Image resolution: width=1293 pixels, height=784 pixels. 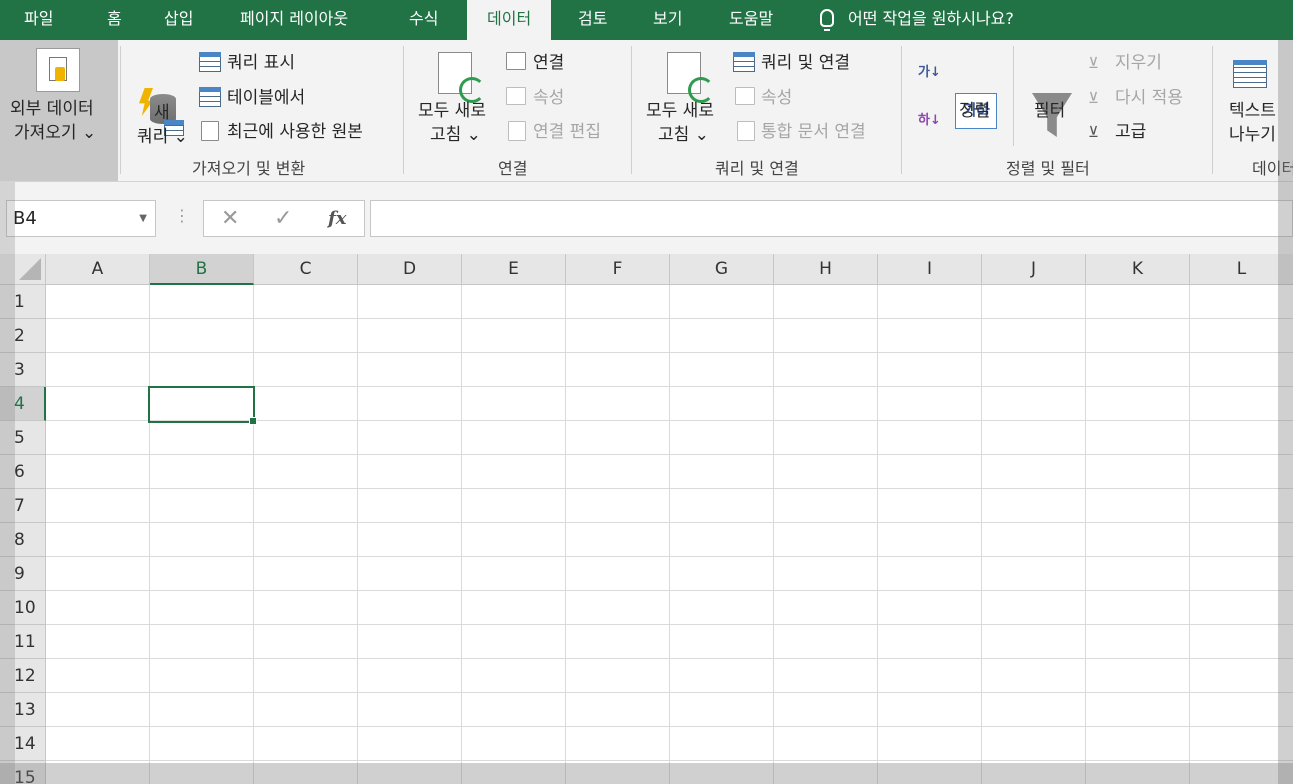 What do you see at coordinates (261, 63) in the screenshot?
I see `show-queries-button: 쿼리 표시` at bounding box center [261, 63].